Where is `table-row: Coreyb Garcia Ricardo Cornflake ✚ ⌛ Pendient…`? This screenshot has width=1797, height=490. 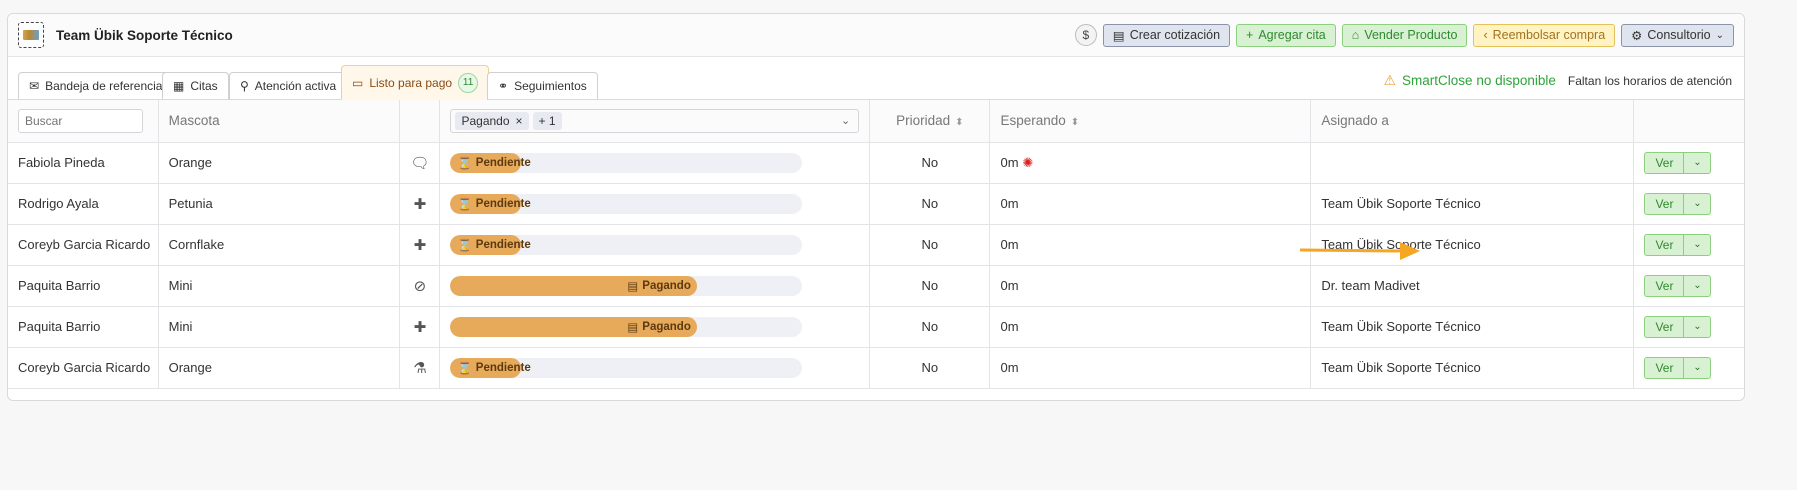
table-row: Coreyb Garcia Ricardo Cornflake ✚ ⌛ Pendient… is located at coordinates (876, 245).